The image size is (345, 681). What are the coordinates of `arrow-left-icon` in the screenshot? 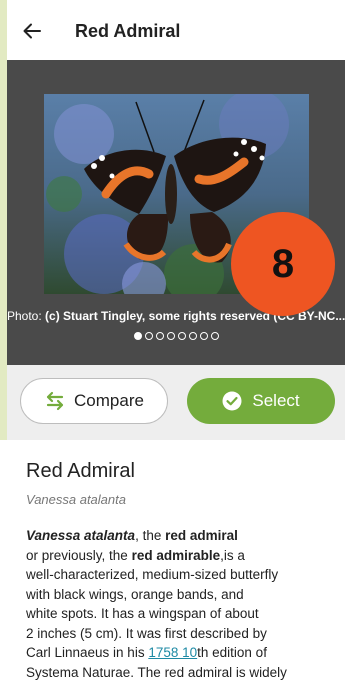 It's located at (32, 31).